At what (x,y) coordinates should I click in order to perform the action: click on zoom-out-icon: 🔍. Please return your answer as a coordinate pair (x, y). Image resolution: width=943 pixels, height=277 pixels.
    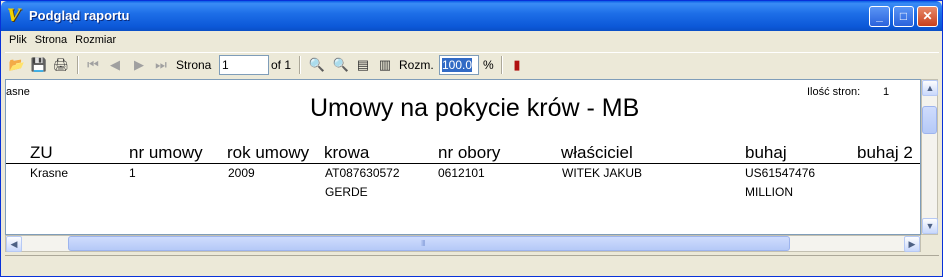
    Looking at the image, I should click on (341, 65).